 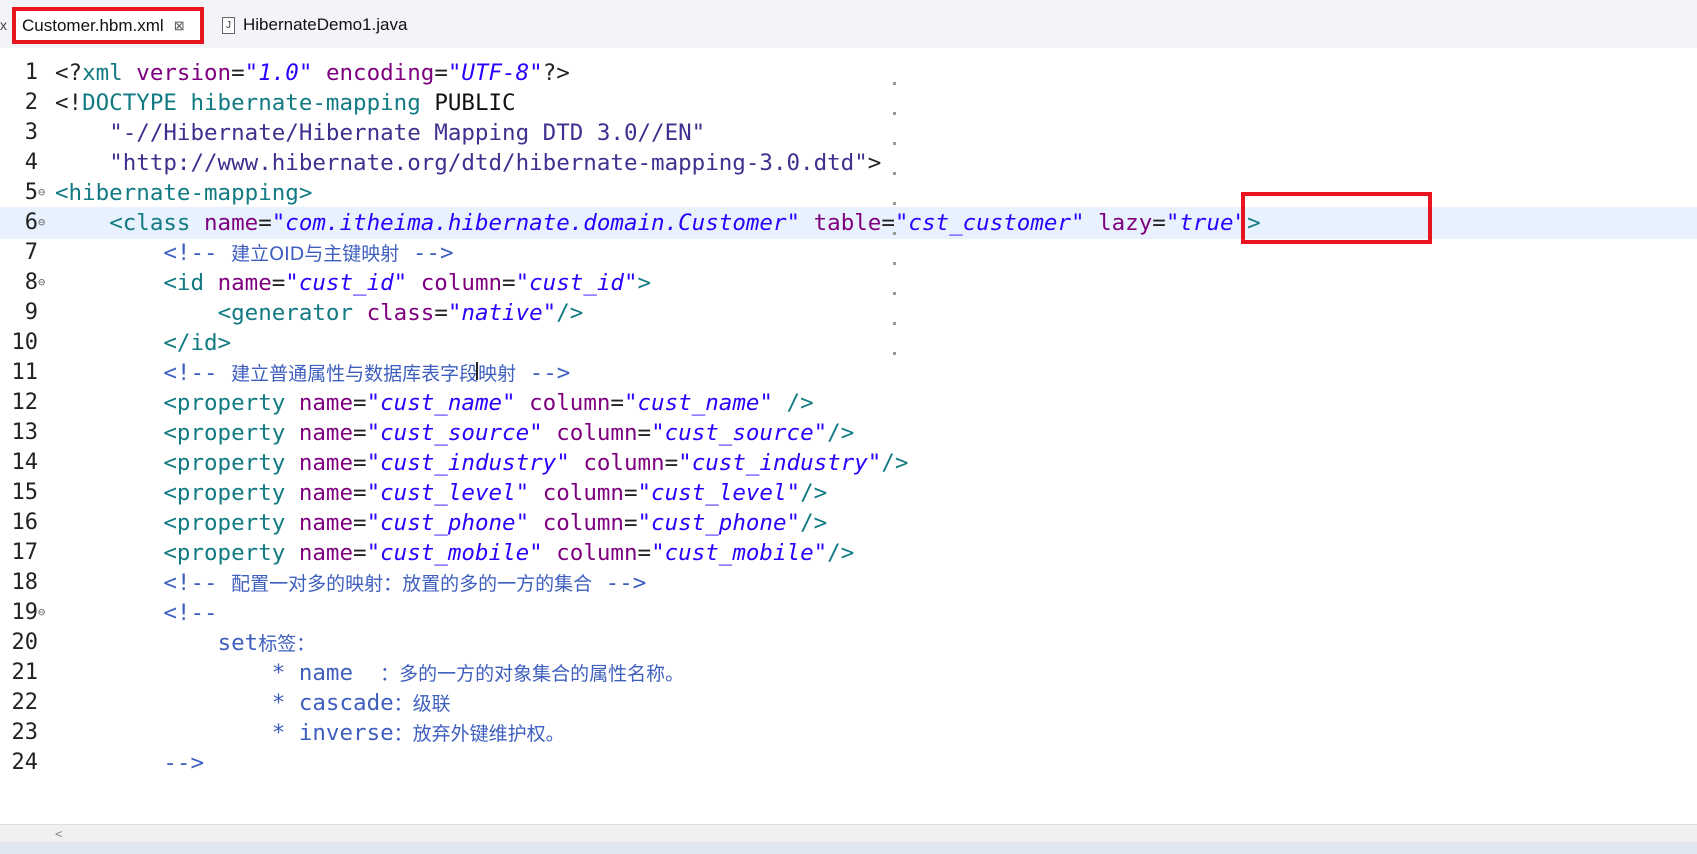 What do you see at coordinates (848, 373) in the screenshot?
I see `code-line: 11 <!-- 建立普通属性与数据库表字段映射 -->` at bounding box center [848, 373].